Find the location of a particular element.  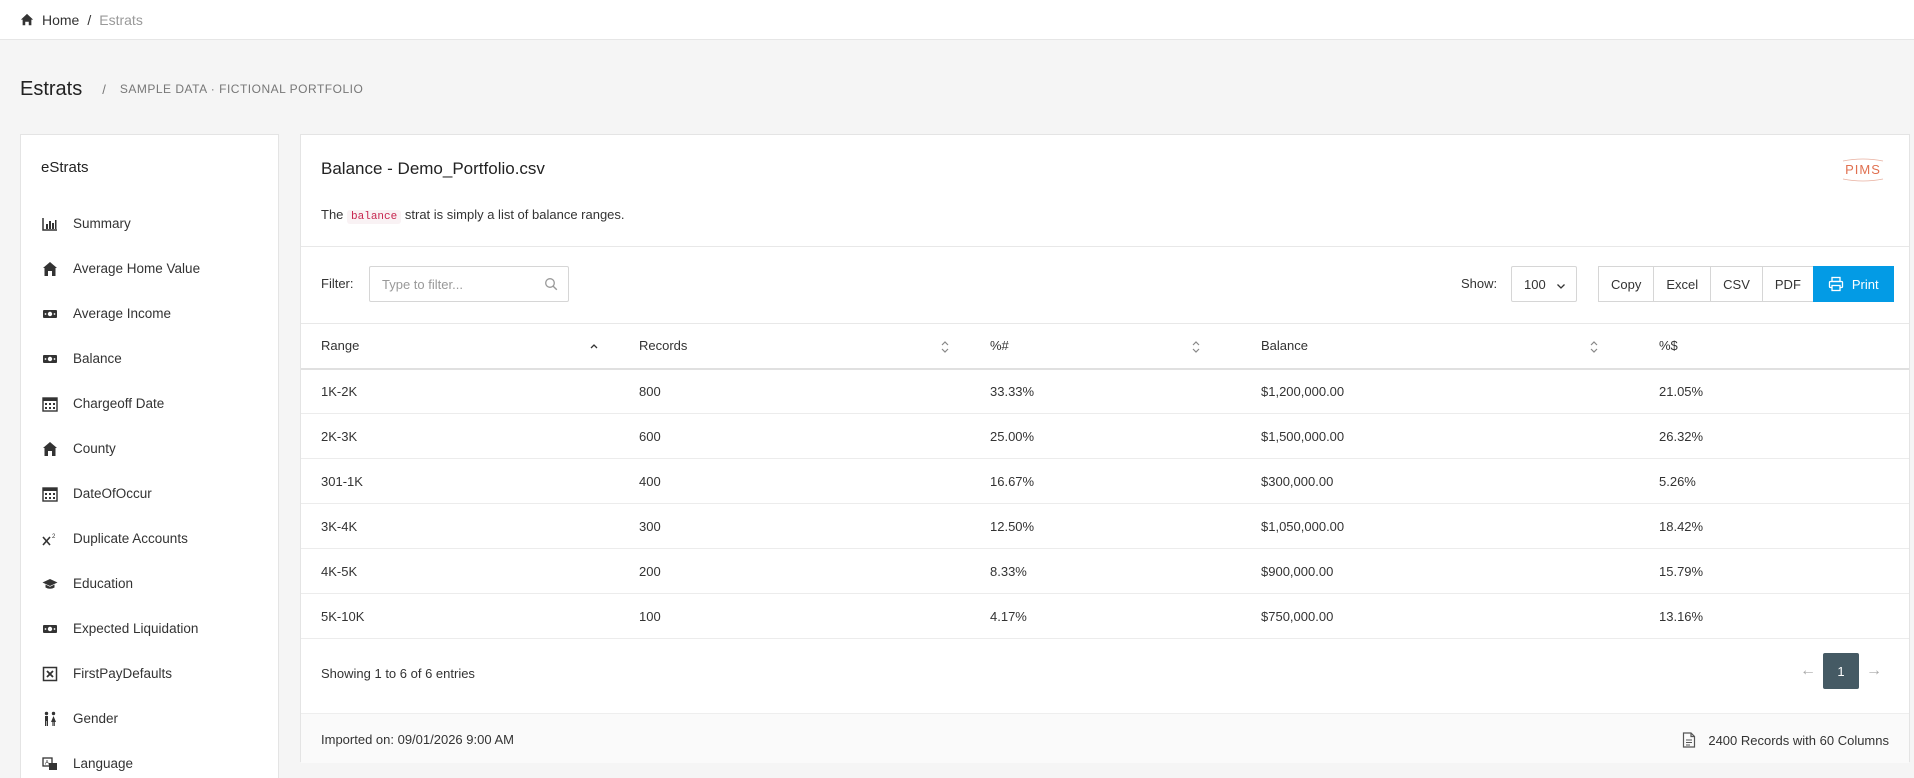

superscript-icon: 2 is located at coordinates (50, 539).